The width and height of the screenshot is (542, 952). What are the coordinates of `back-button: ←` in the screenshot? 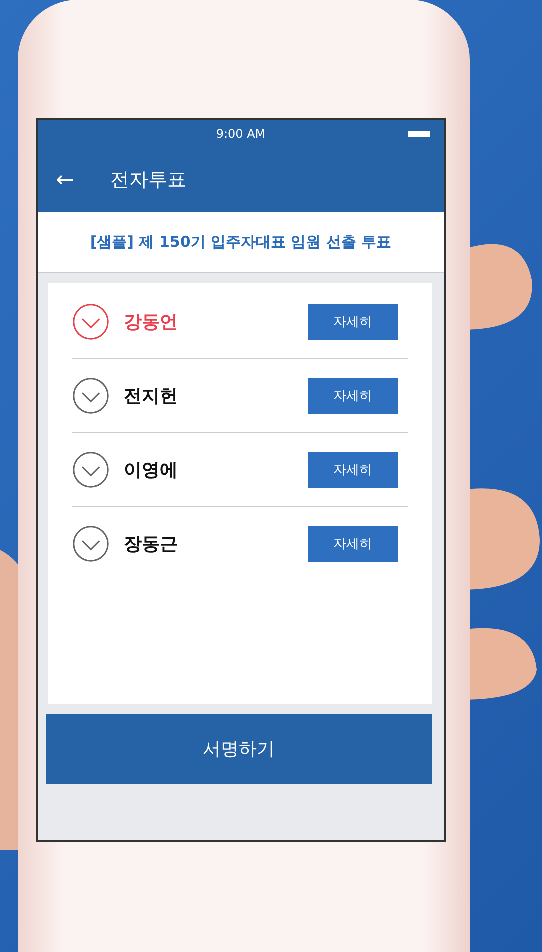 It's located at (65, 180).